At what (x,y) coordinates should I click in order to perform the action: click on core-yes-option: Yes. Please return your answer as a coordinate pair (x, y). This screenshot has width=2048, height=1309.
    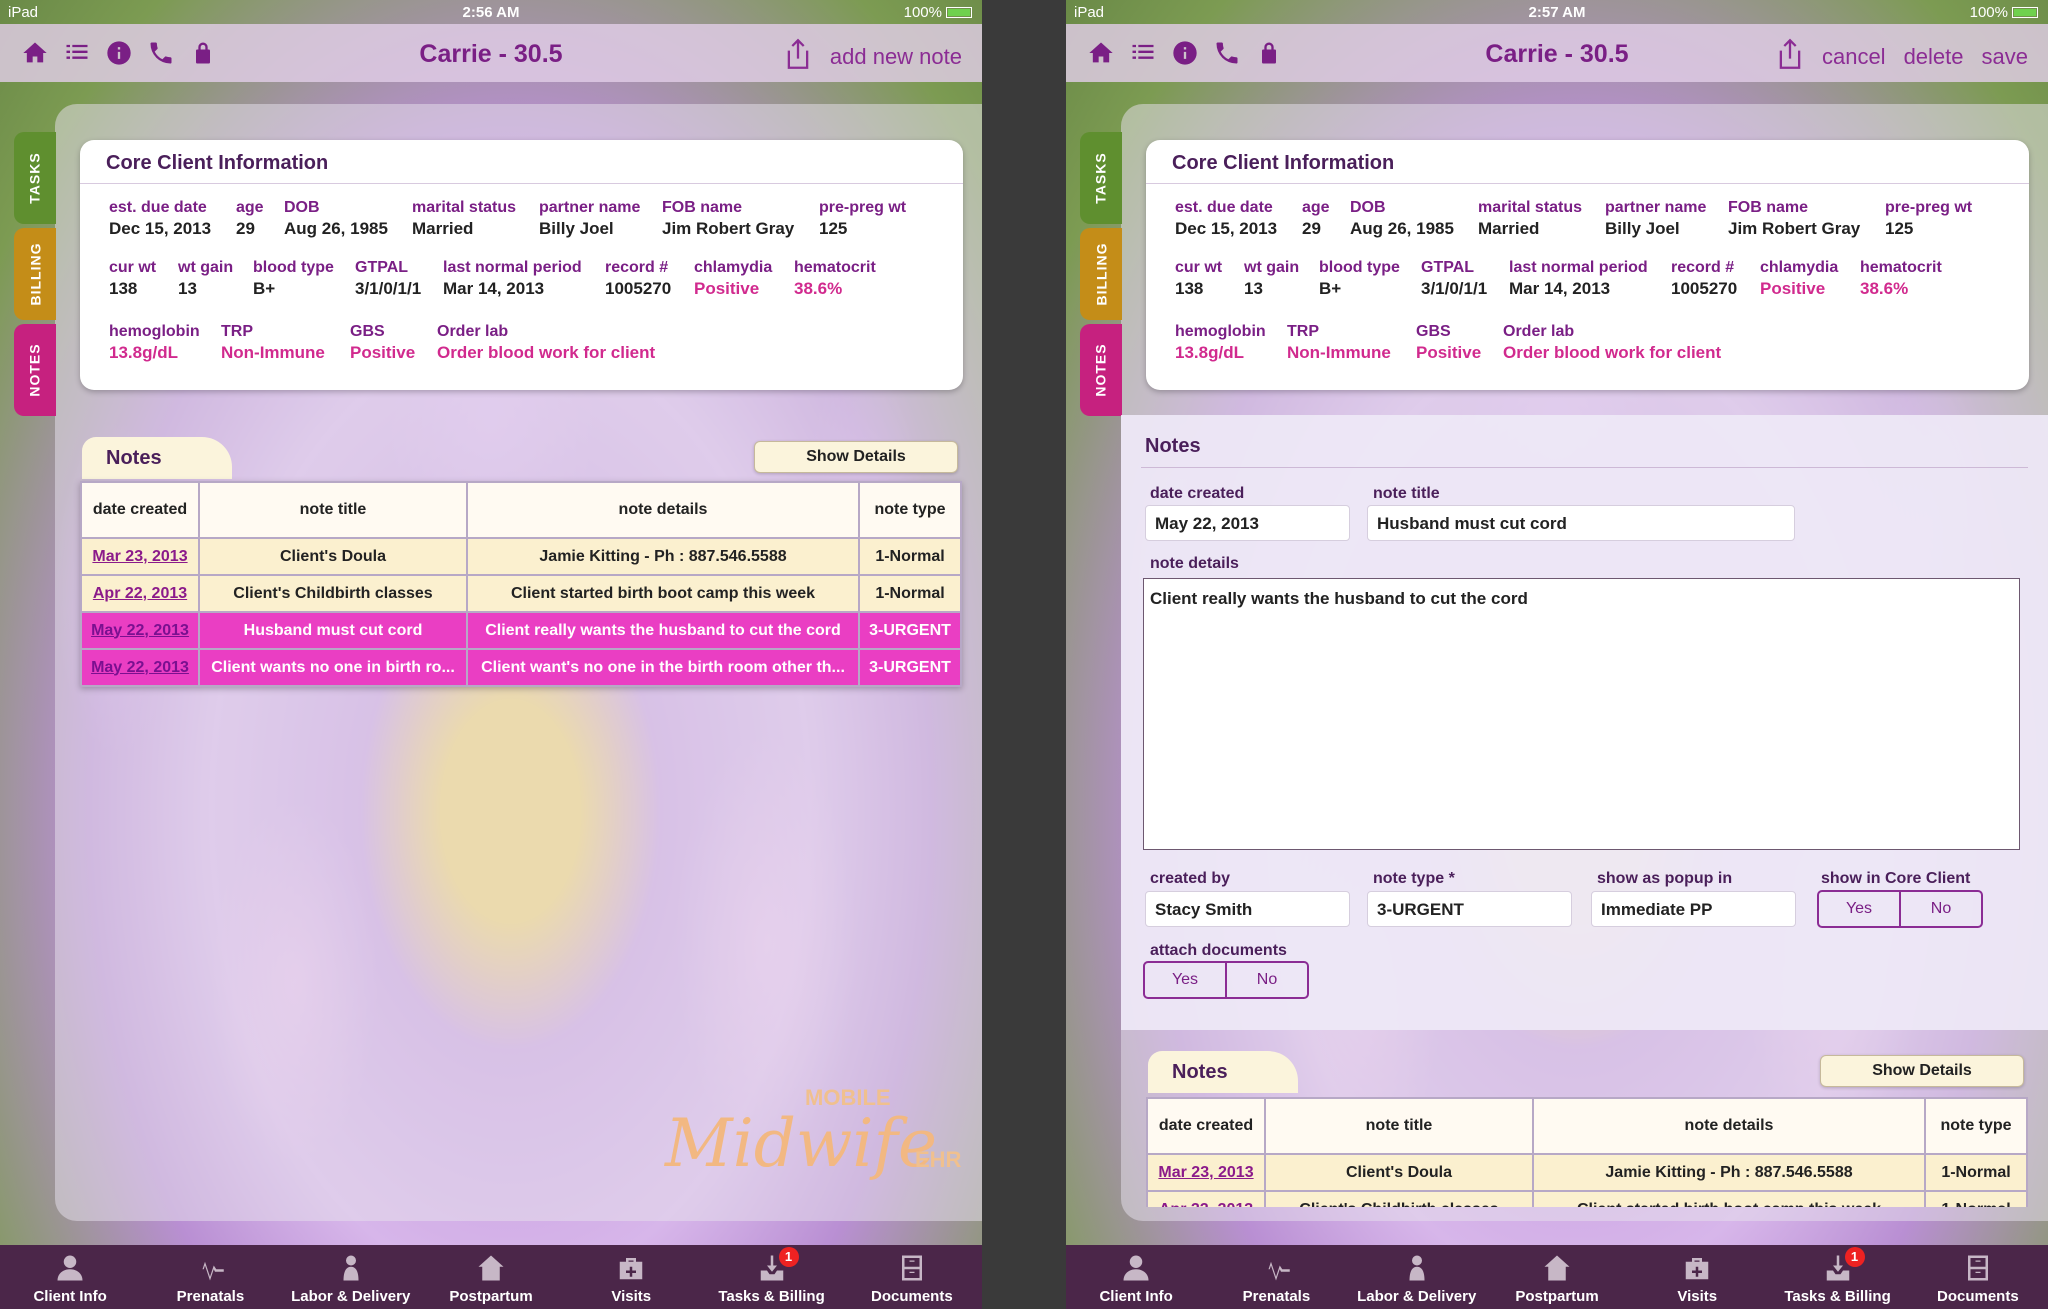
    Looking at the image, I should click on (1859, 909).